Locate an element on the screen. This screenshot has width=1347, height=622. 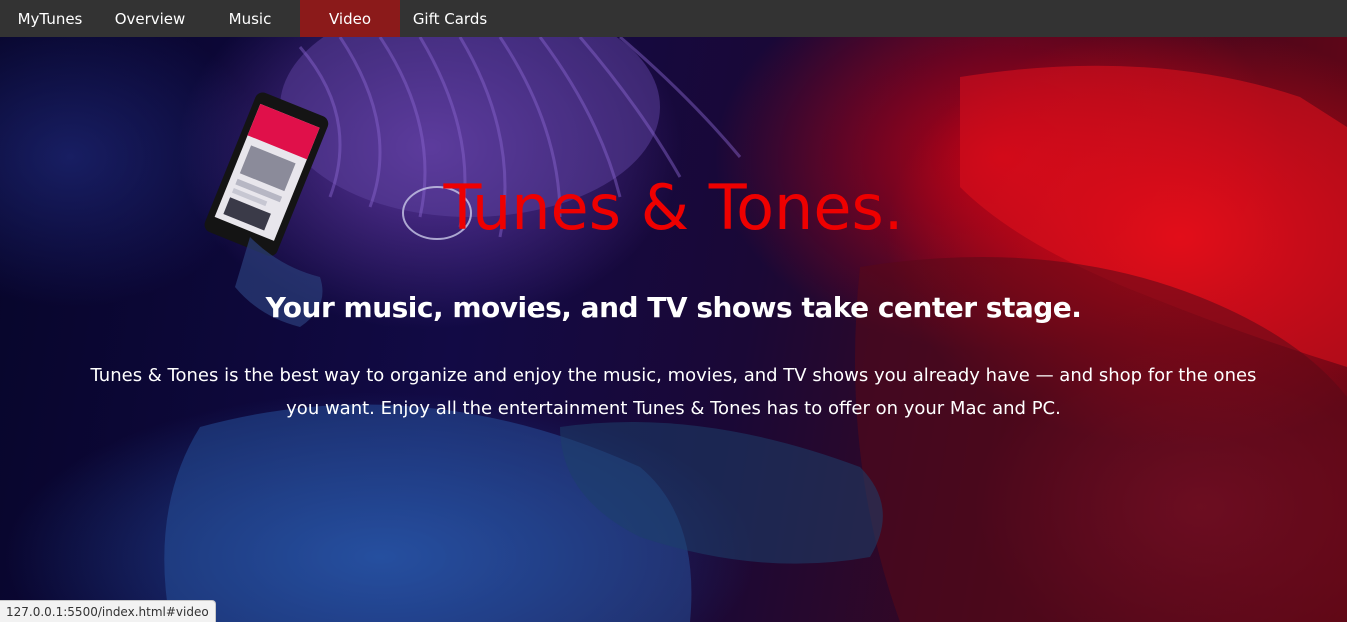
hero-title: Tunes & Tones. is located at coordinates (673, 207).